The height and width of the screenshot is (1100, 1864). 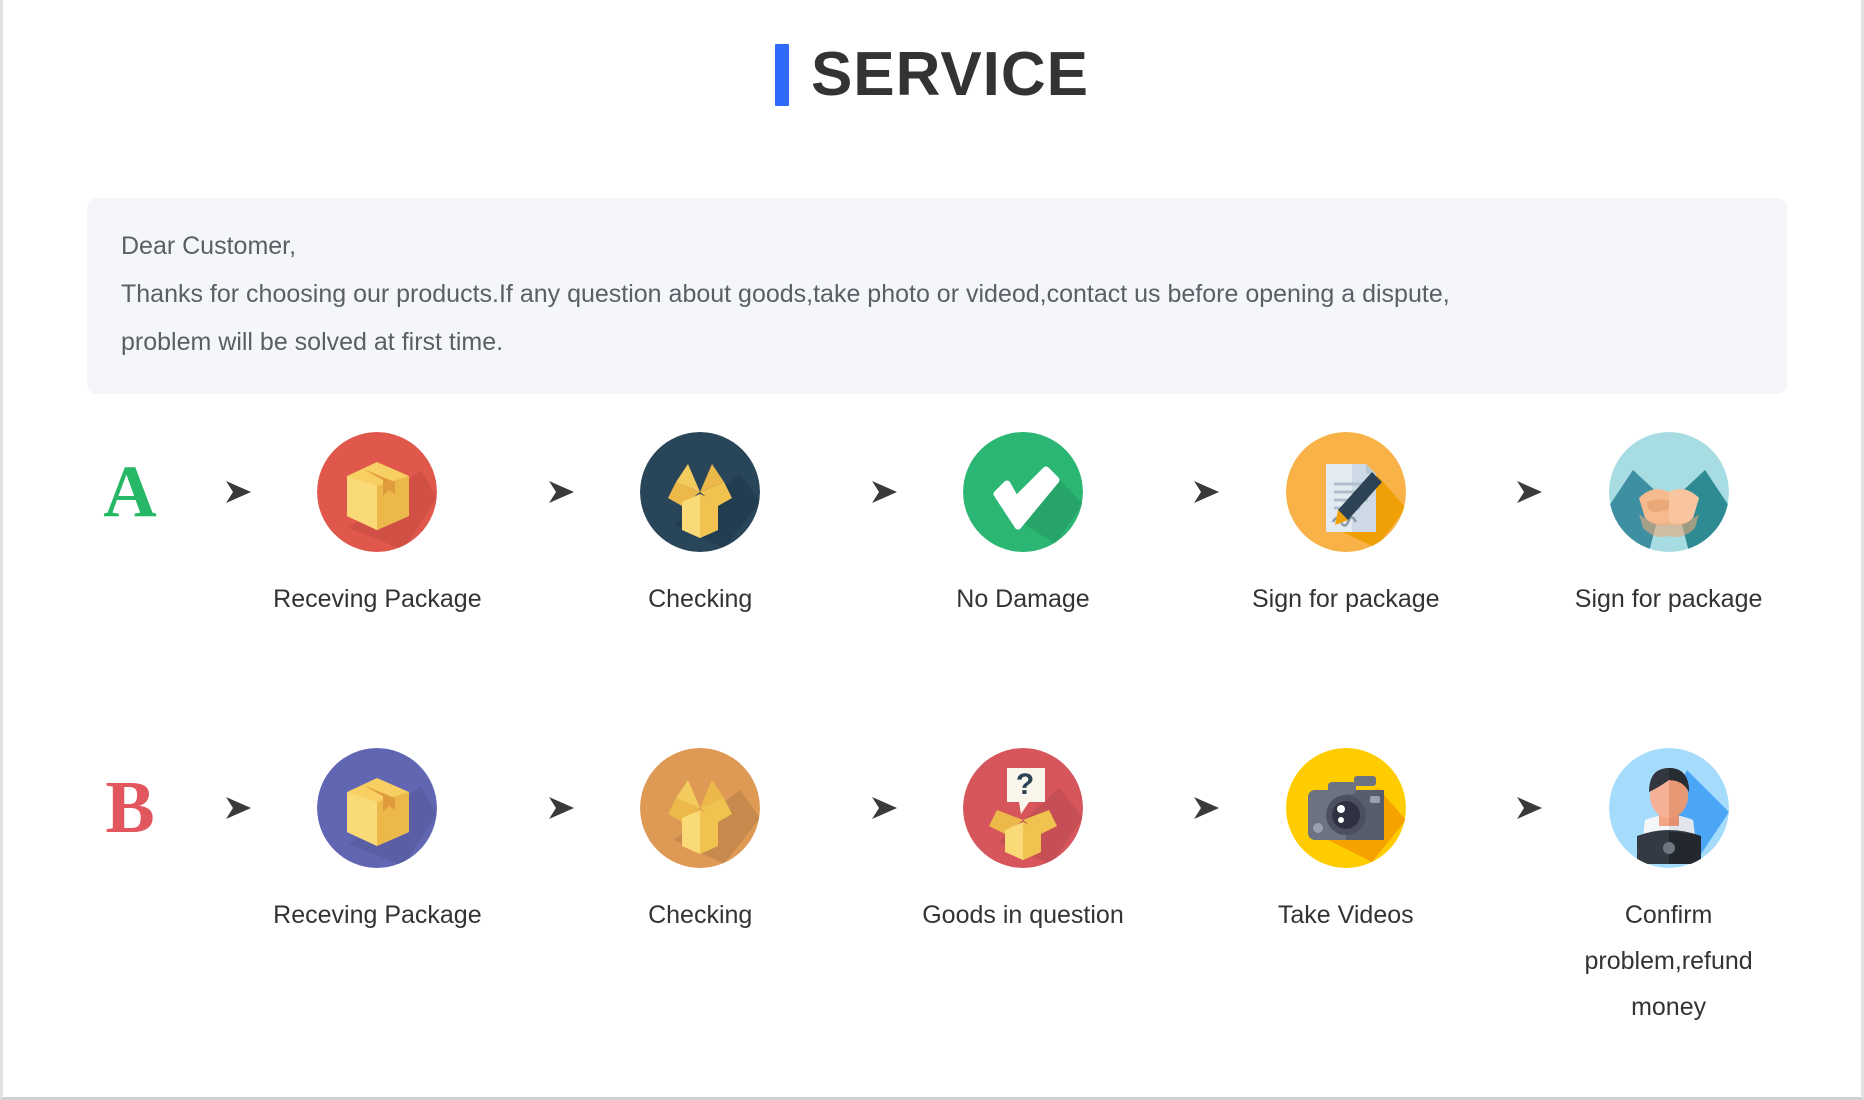 What do you see at coordinates (130, 492) in the screenshot?
I see `flow-letter-a: A` at bounding box center [130, 492].